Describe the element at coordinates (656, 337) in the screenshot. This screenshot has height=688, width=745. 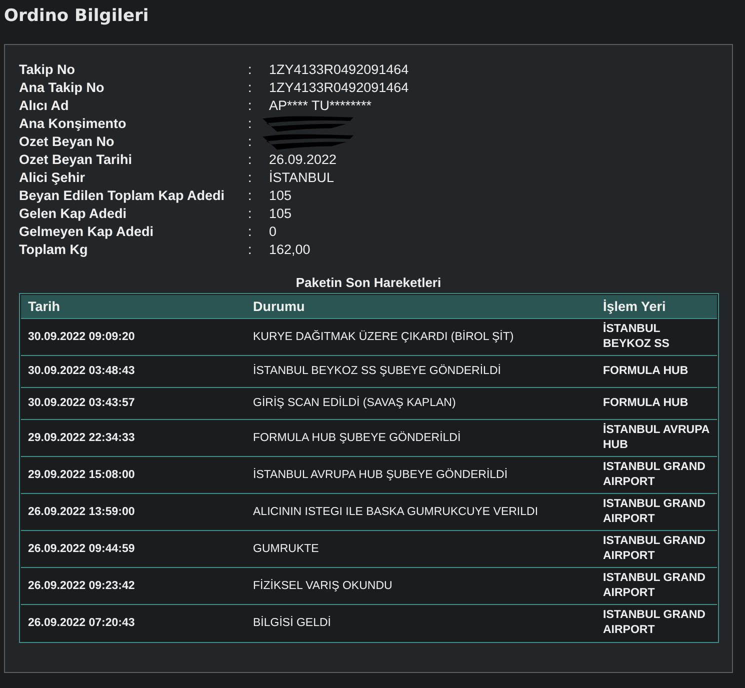
I see `table-cell: İSTANBUL BEYKOZ SS` at that location.